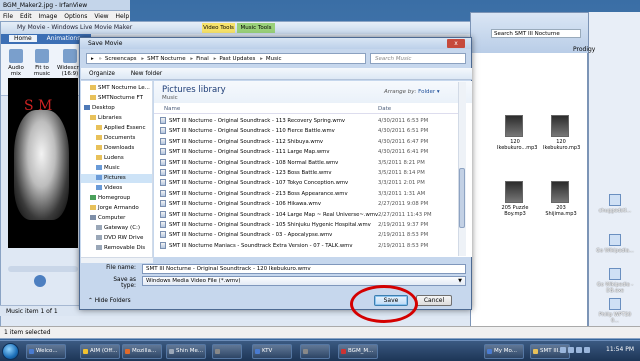 The image size is (640, 361). What do you see at coordinates (101, 16) in the screenshot?
I see `menu-view: View` at bounding box center [101, 16].